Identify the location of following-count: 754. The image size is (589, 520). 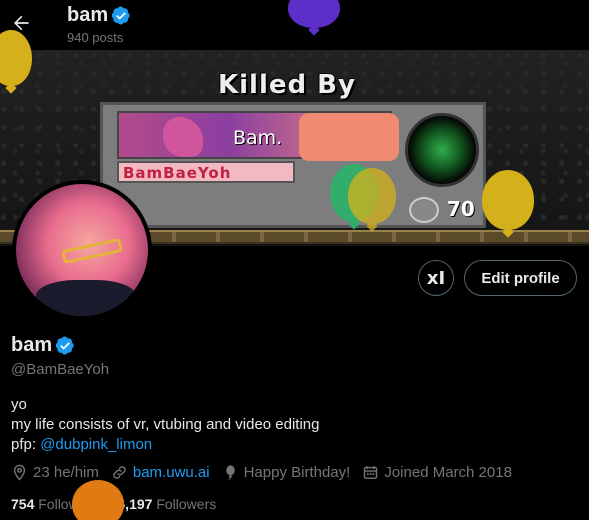
(23, 504).